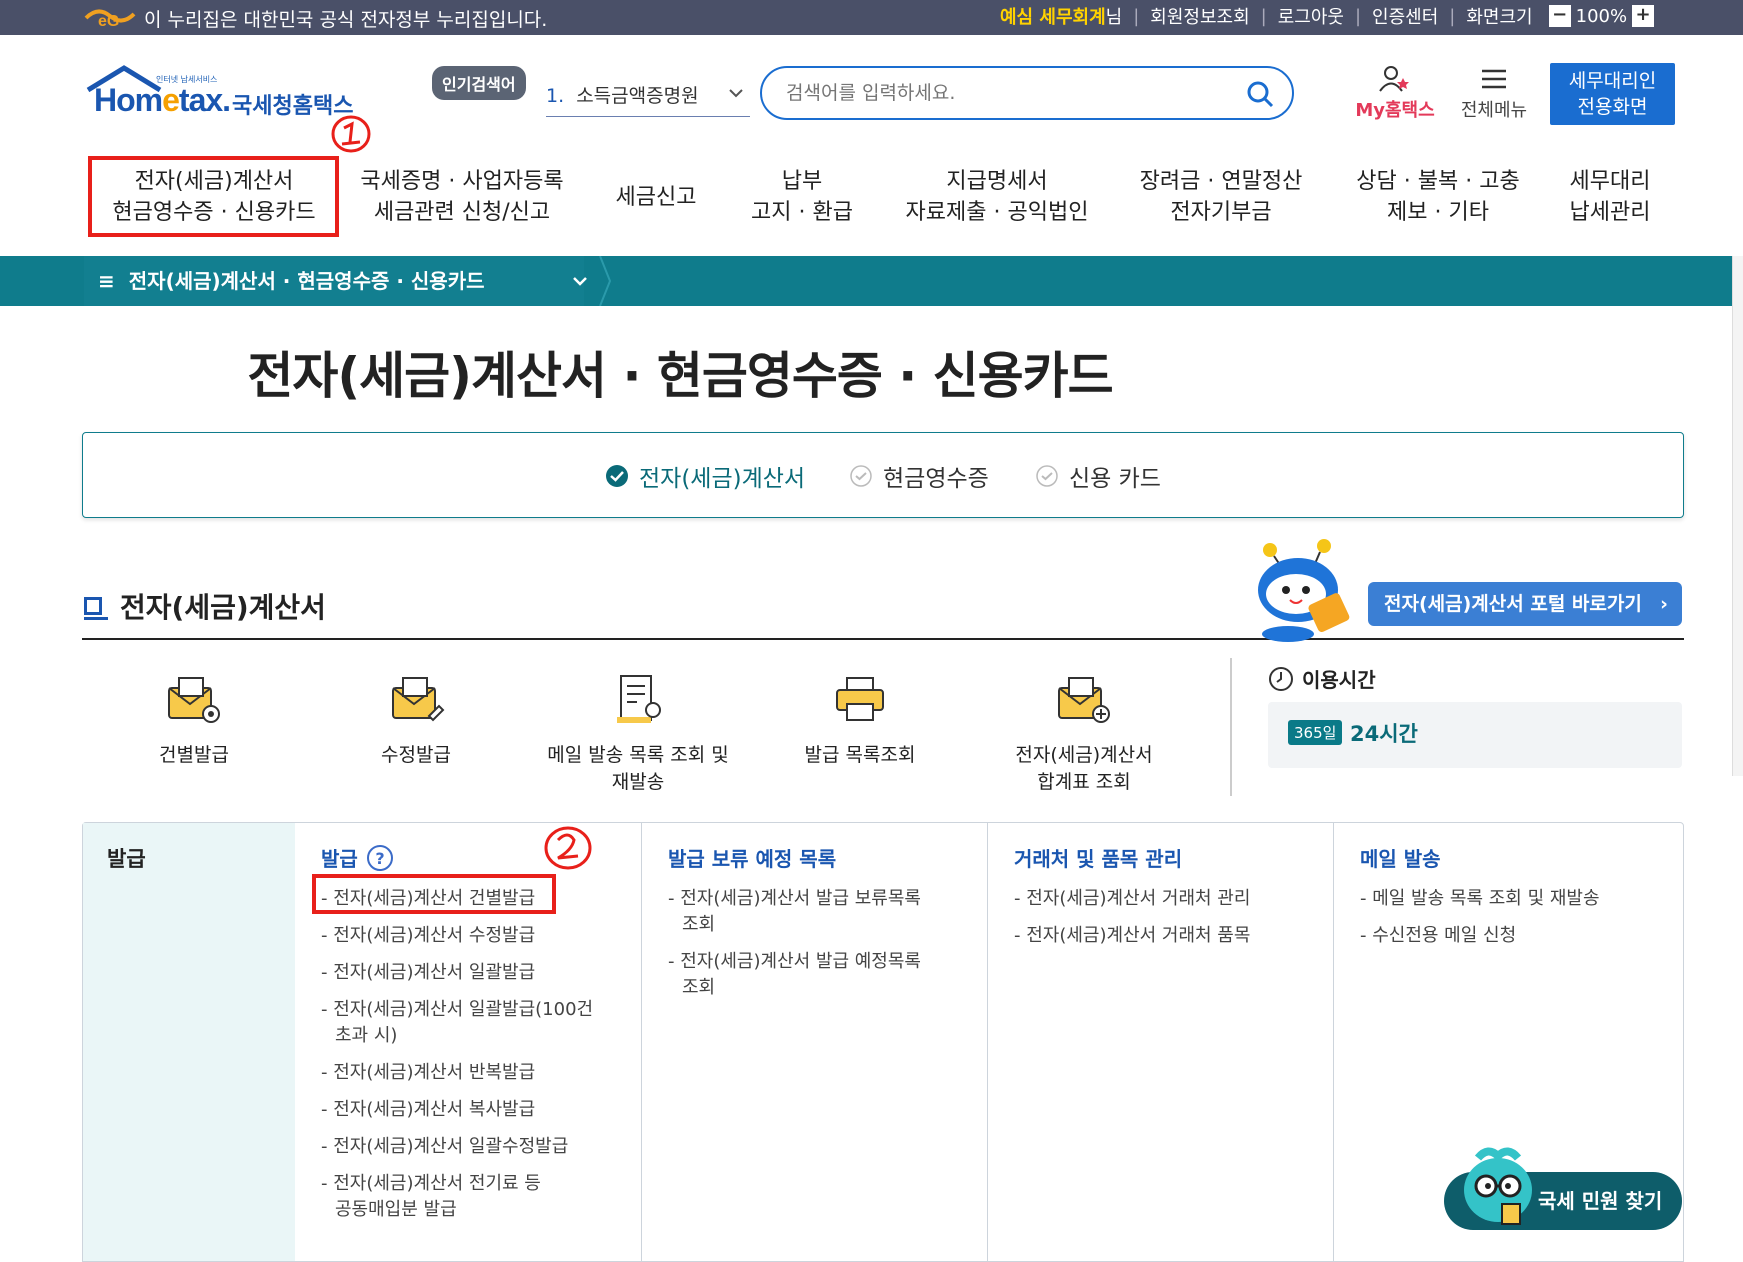 The image size is (1743, 1262). I want to click on tab-label: 전자(세금)계산서, so click(722, 479).